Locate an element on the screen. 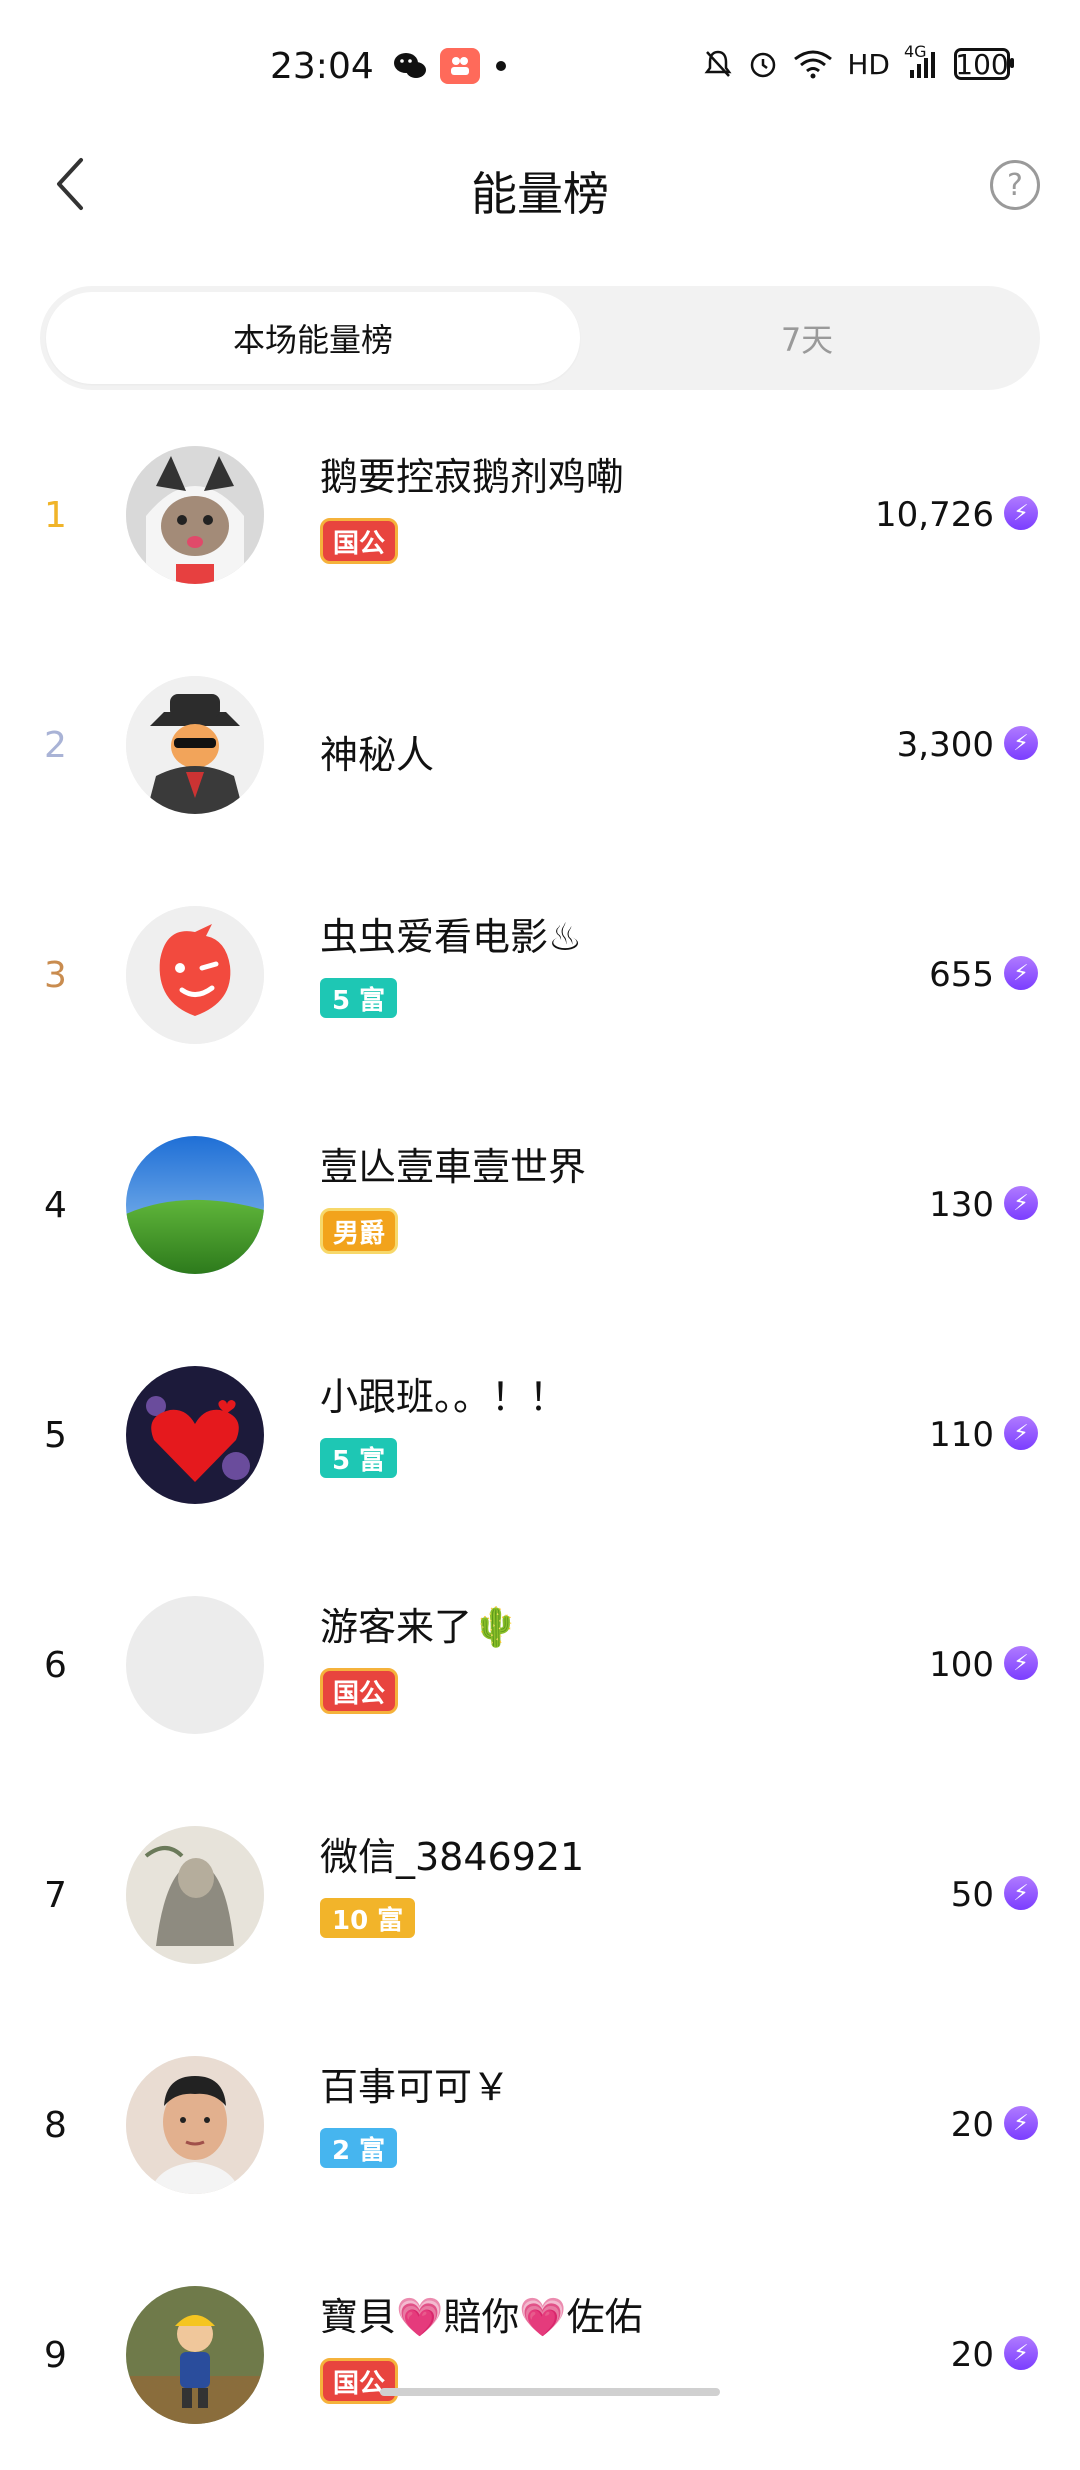 The height and width of the screenshot is (2470, 1080). tab-7-days: 7天 is located at coordinates (807, 338).